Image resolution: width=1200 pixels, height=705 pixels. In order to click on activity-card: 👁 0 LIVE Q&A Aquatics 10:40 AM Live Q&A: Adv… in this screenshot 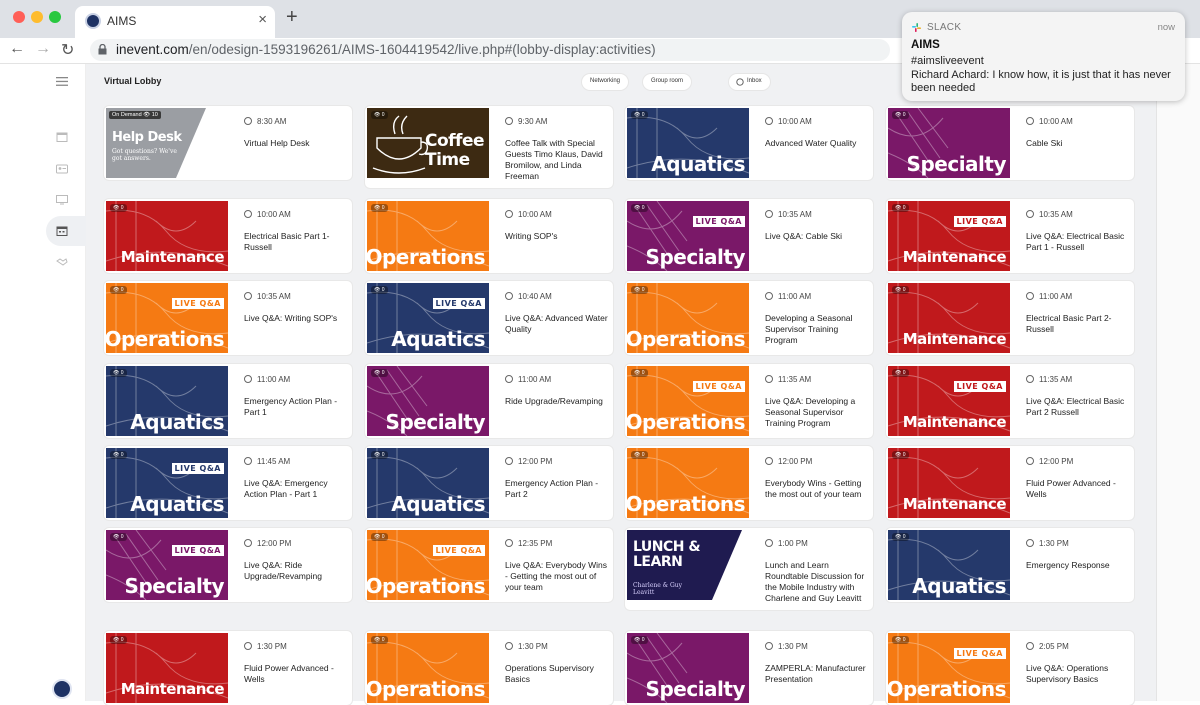, I will do `click(489, 318)`.